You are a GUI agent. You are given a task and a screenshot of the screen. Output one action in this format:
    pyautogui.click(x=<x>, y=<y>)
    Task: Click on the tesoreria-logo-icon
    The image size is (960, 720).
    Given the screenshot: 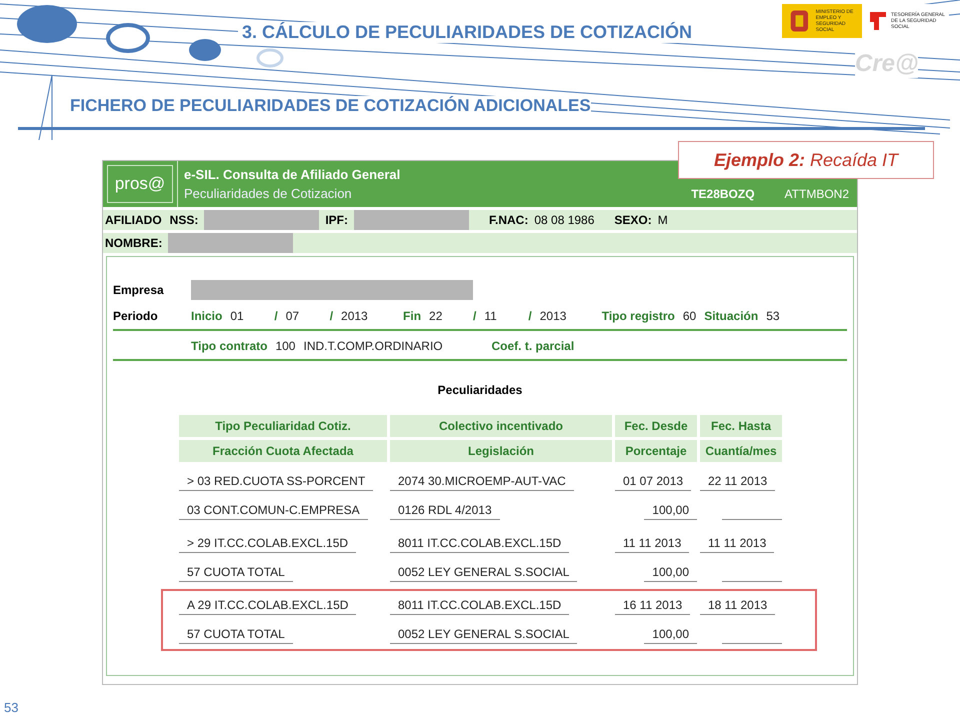 What is the action you would take?
    pyautogui.click(x=878, y=21)
    